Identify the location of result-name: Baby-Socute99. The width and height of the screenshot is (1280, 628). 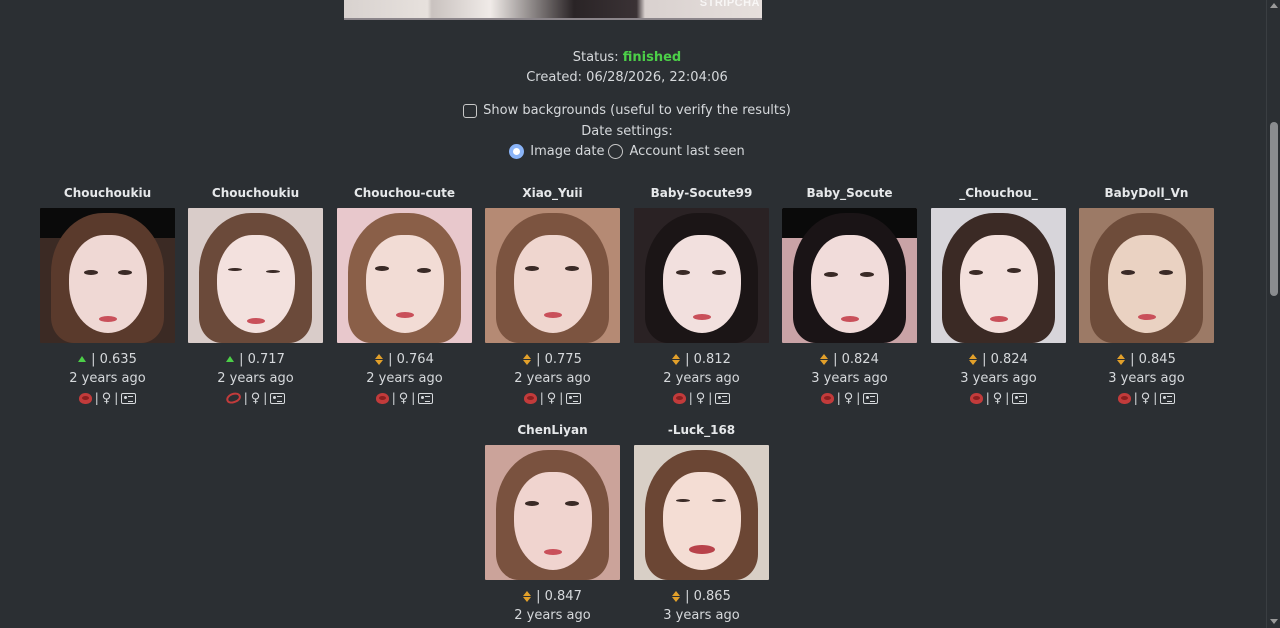
(701, 197).